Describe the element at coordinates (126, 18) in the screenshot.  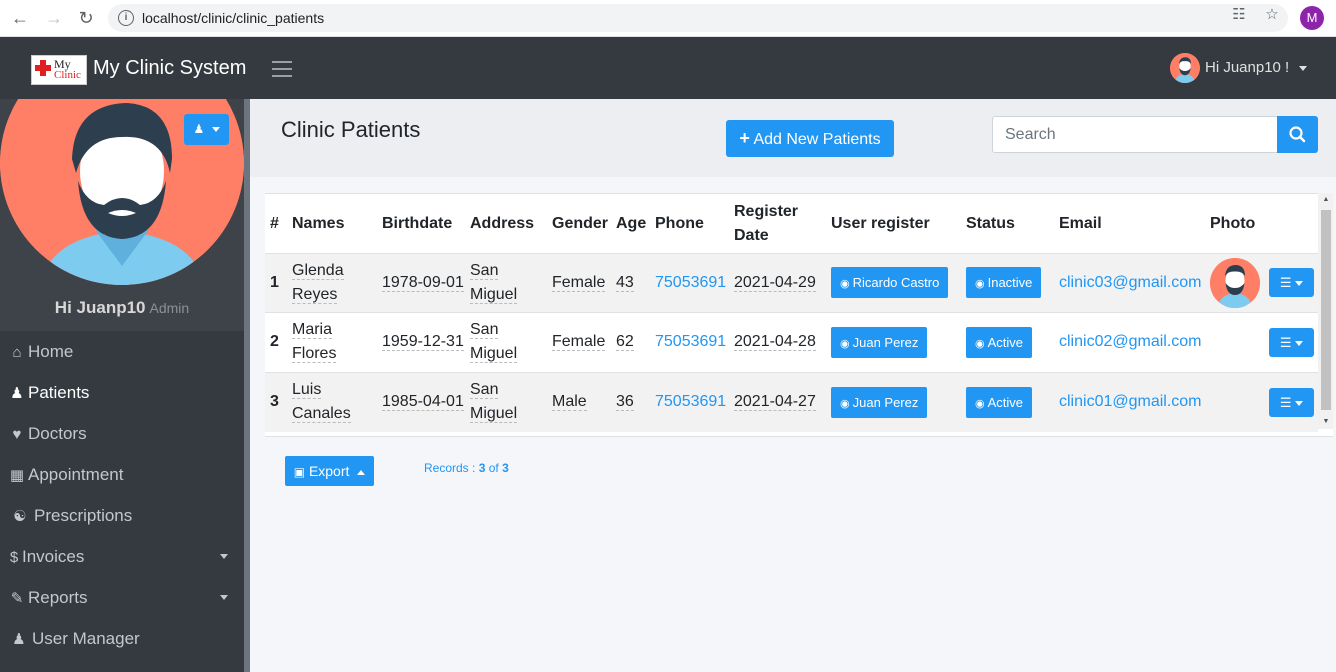
I see `site-info-icon: i` at that location.